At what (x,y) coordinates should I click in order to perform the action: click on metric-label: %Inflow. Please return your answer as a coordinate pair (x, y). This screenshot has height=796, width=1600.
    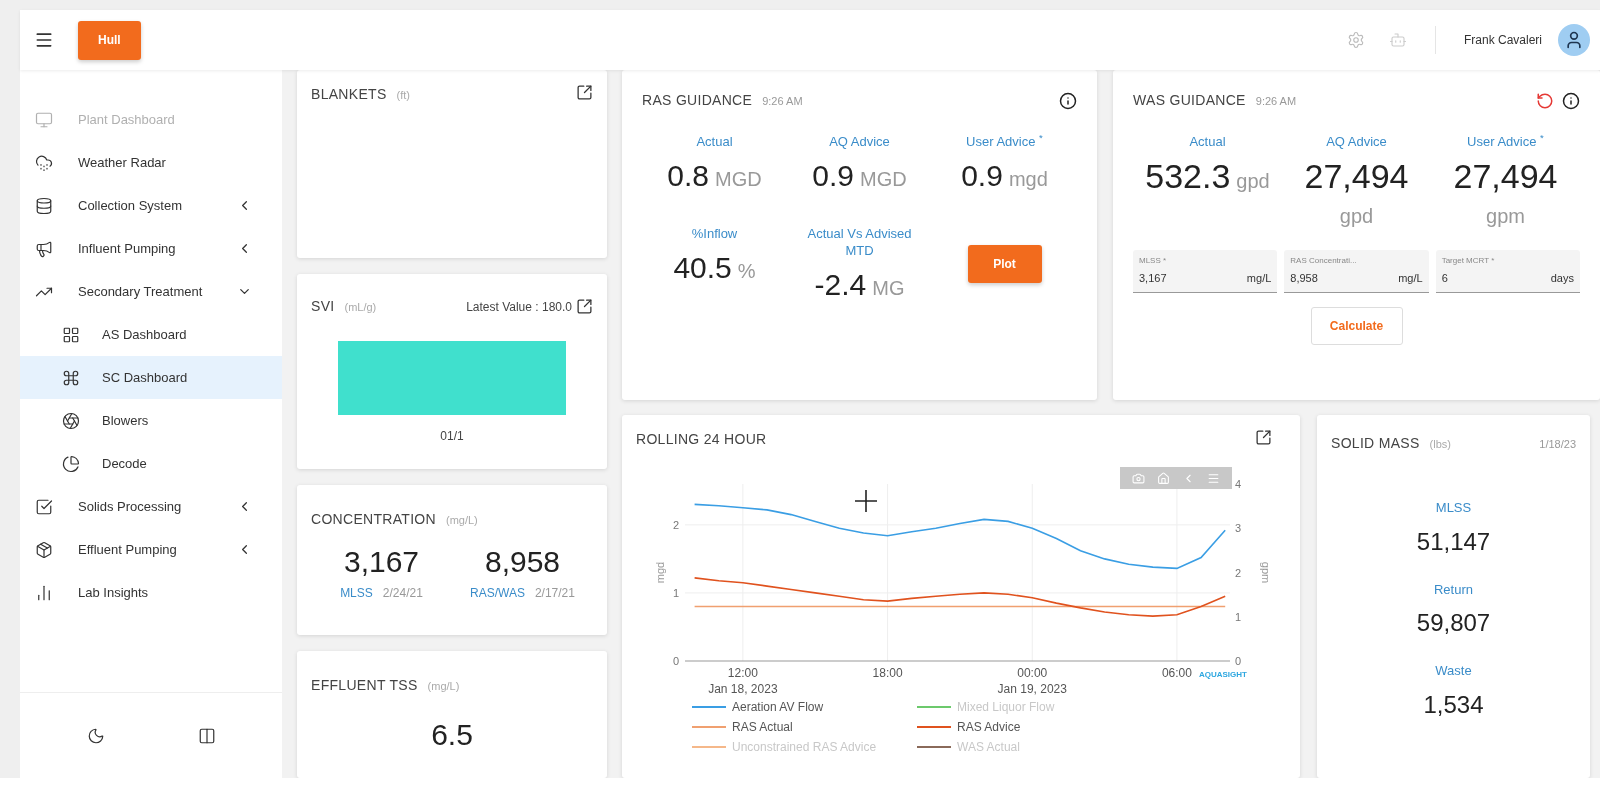
    Looking at the image, I should click on (714, 233).